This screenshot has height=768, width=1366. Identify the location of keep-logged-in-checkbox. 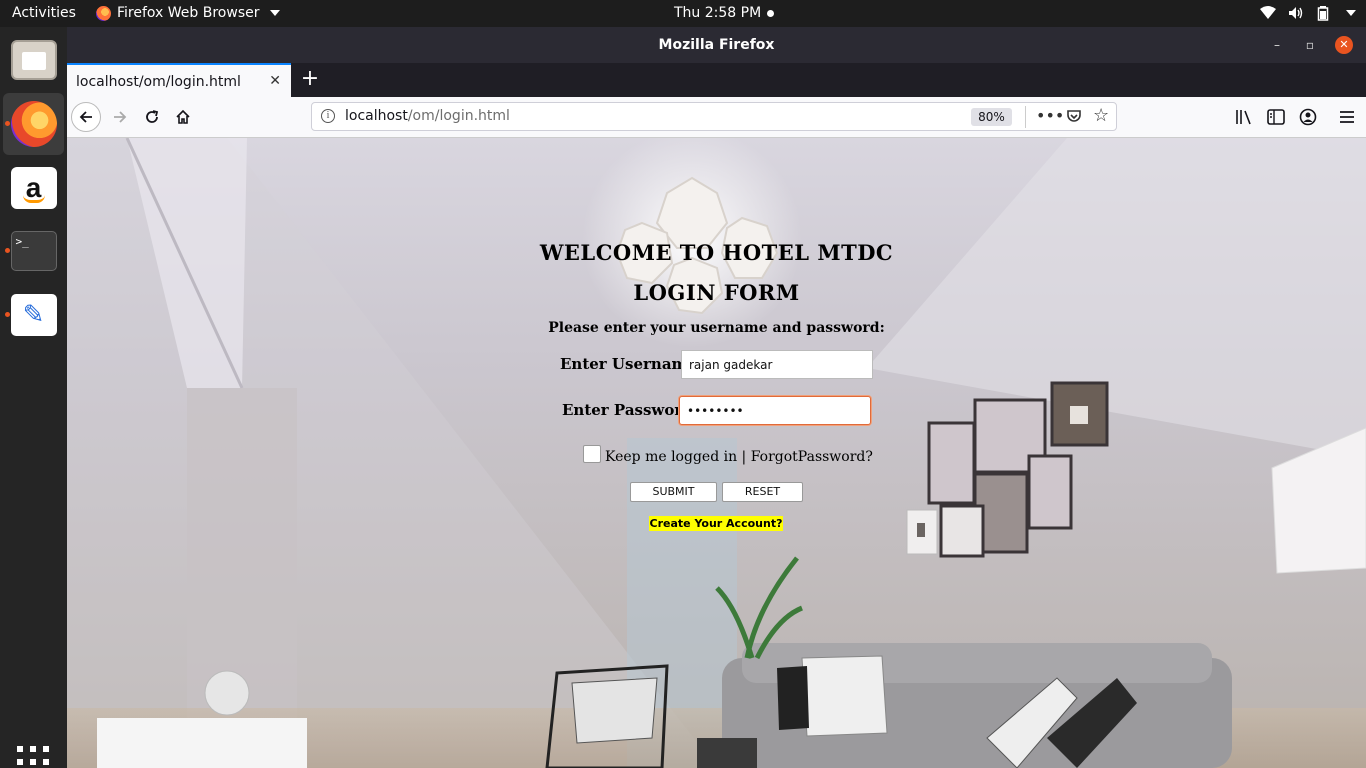
(592, 454).